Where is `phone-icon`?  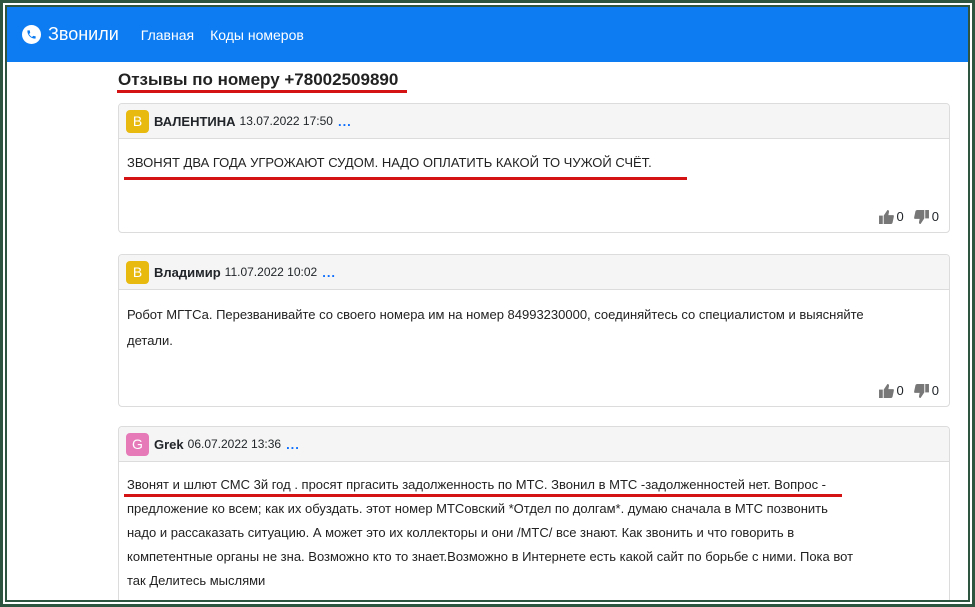
phone-icon is located at coordinates (31, 34).